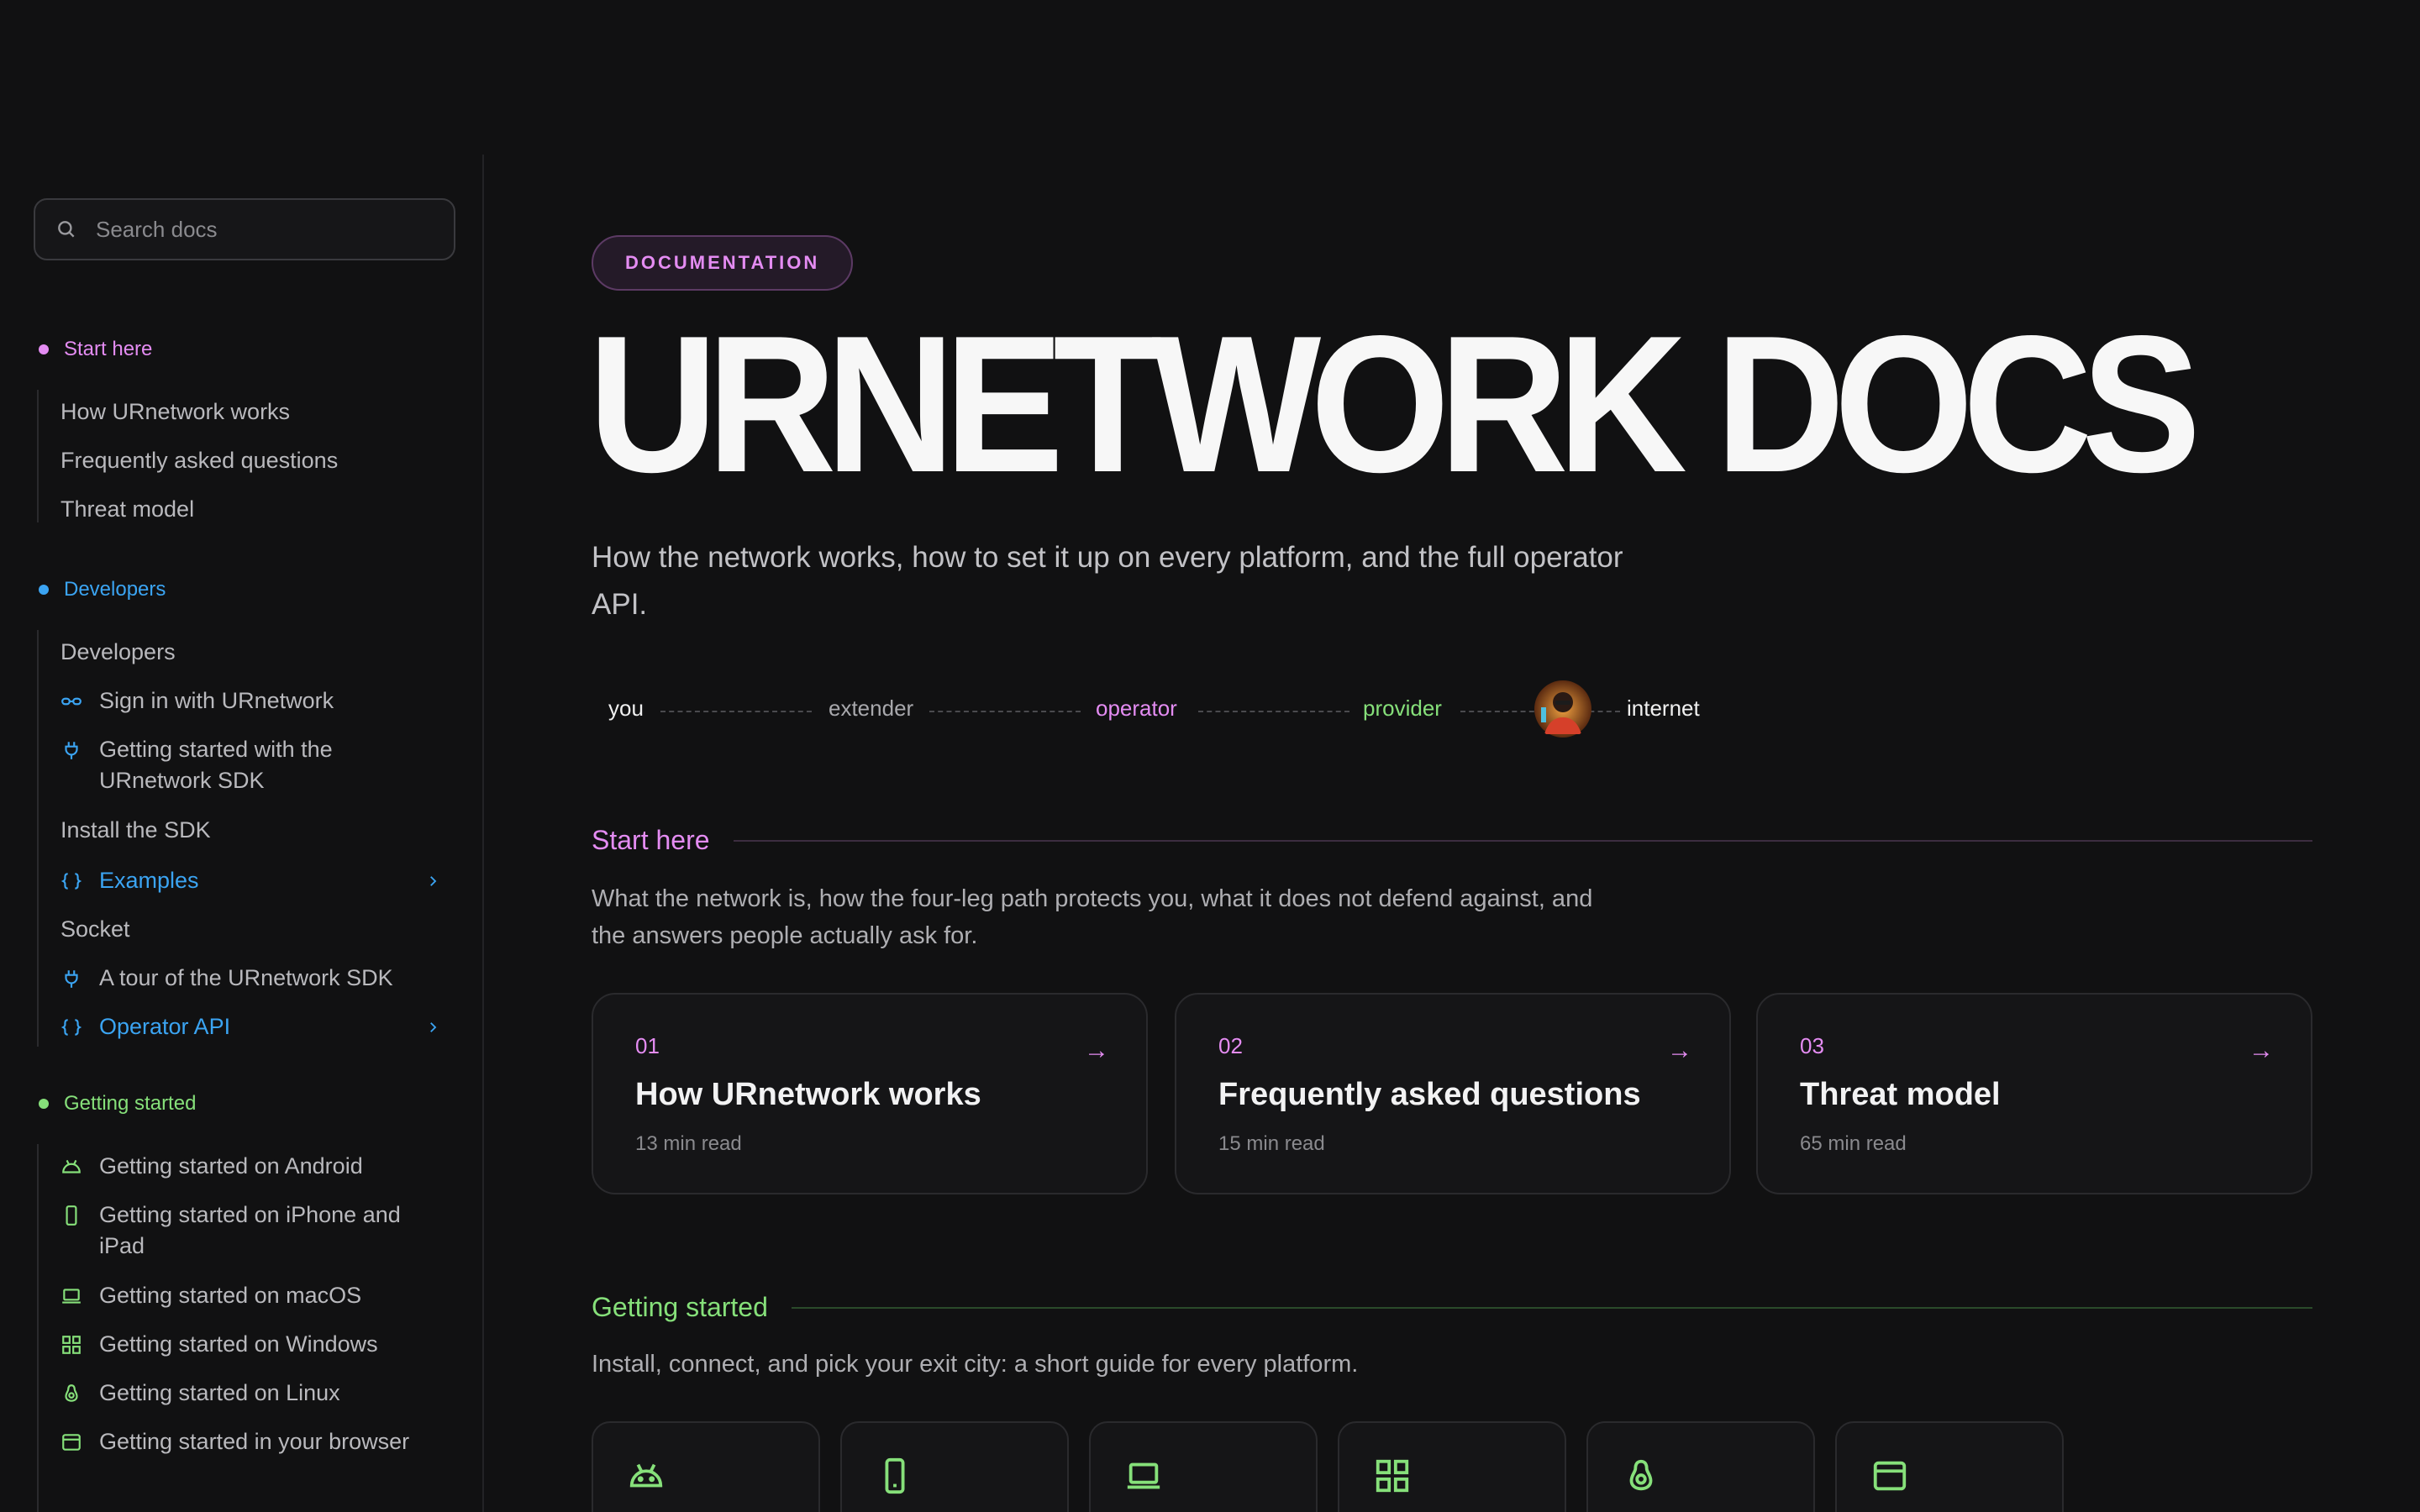 This screenshot has width=2420, height=1512. I want to click on doc-card-how-urnetwork-works: 01 → How URnetwork works 13 min read, so click(870, 1093).